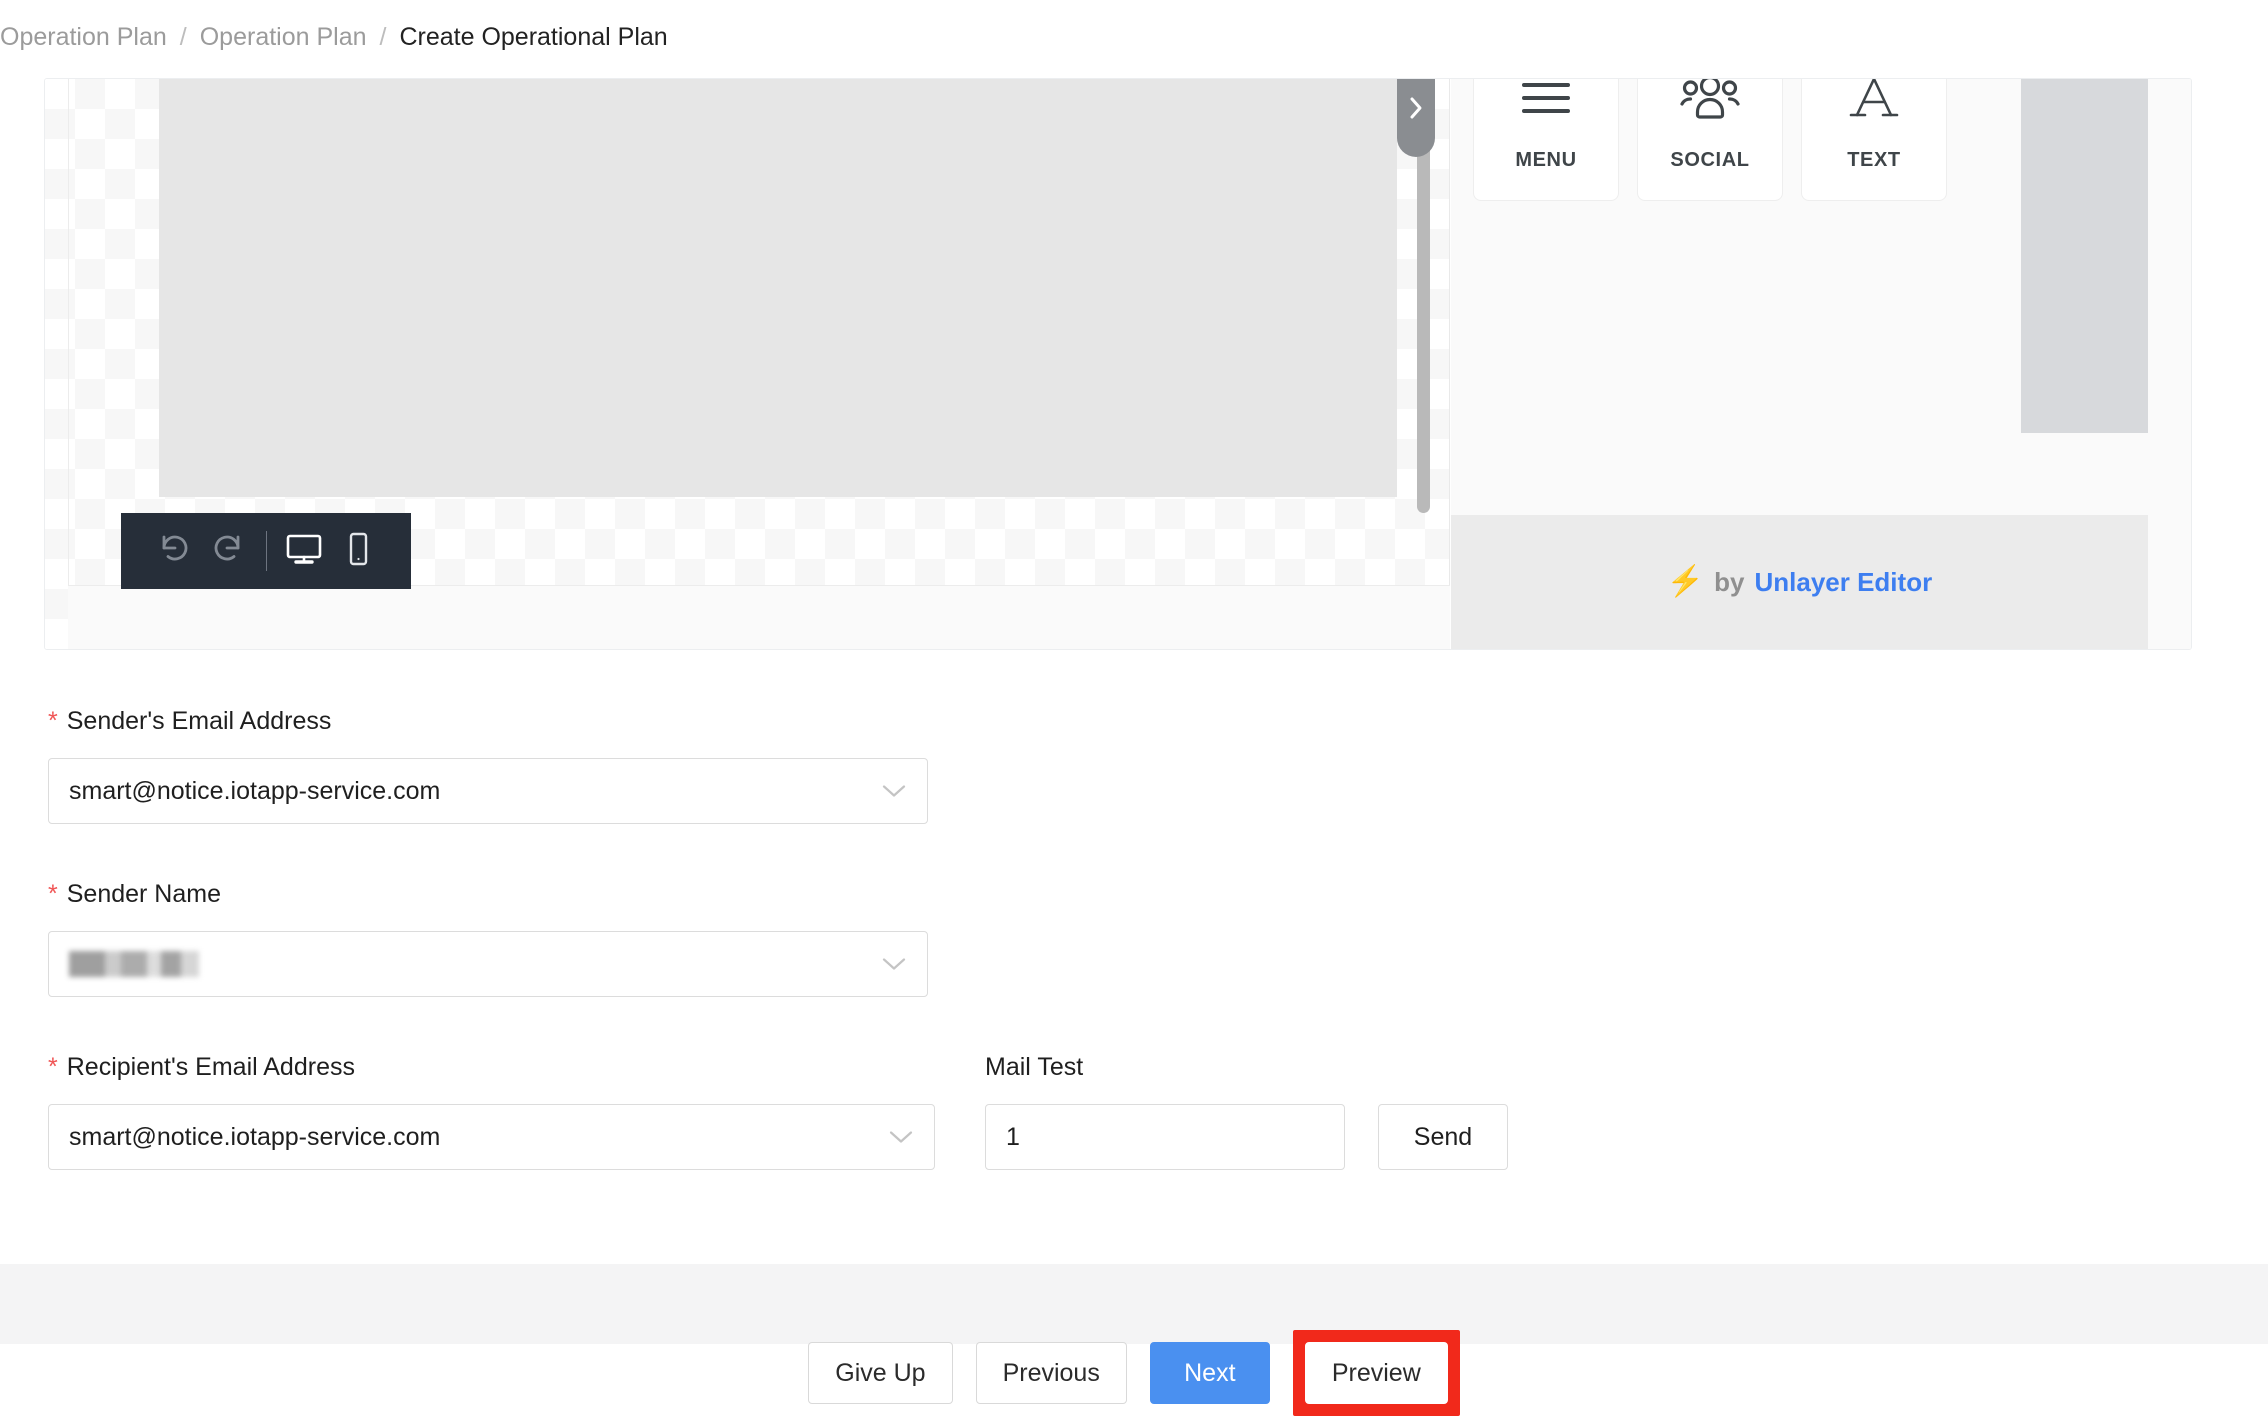  Describe the element at coordinates (134, 964) in the screenshot. I see `sender-name-redacted-value` at that location.